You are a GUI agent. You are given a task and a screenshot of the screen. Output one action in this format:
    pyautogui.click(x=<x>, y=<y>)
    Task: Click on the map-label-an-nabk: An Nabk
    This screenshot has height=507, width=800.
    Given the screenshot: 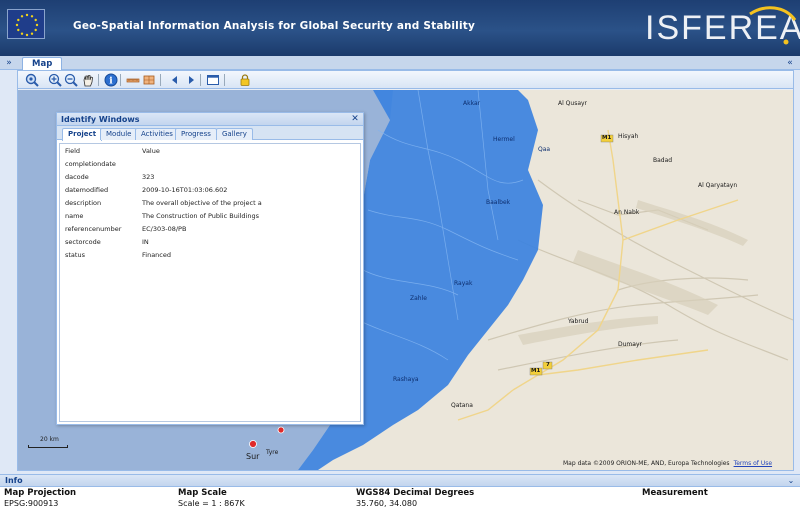 What is the action you would take?
    pyautogui.click(x=627, y=212)
    